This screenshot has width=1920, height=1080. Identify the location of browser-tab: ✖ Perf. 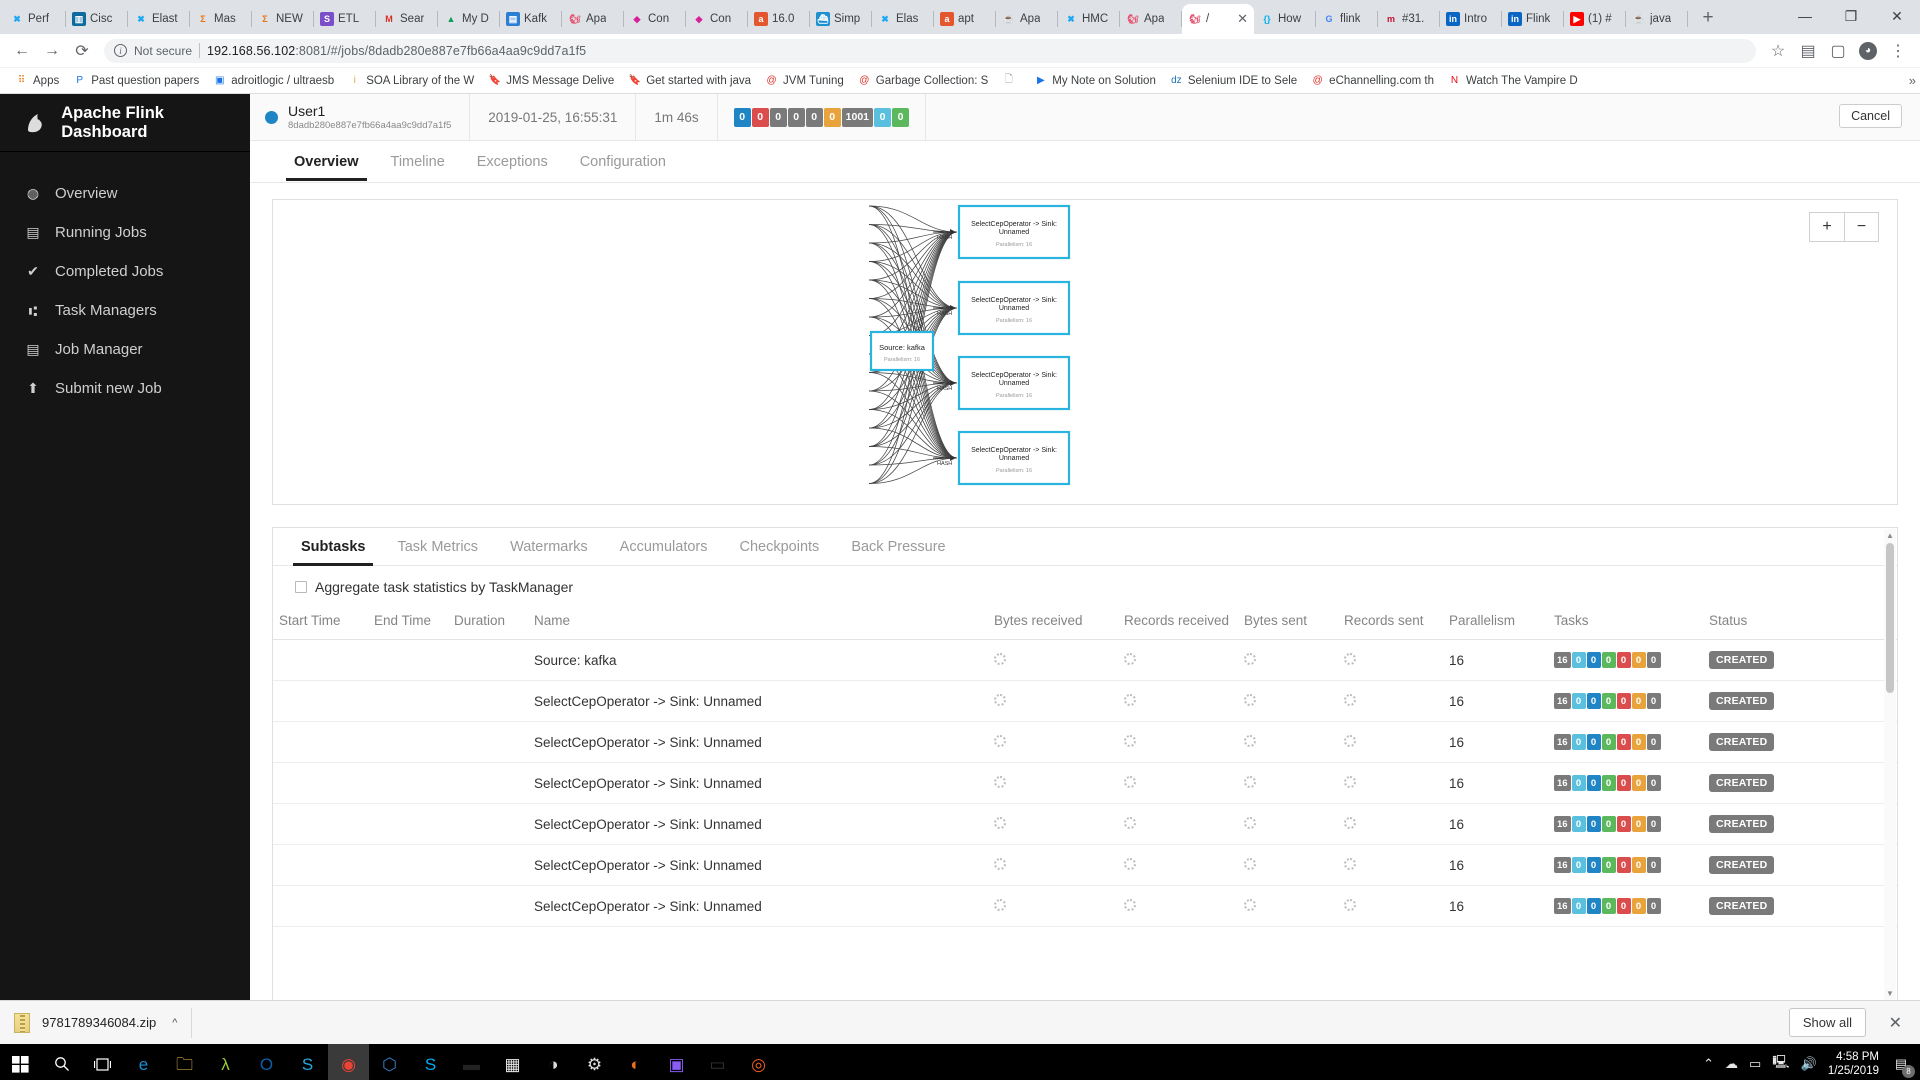
(35, 19).